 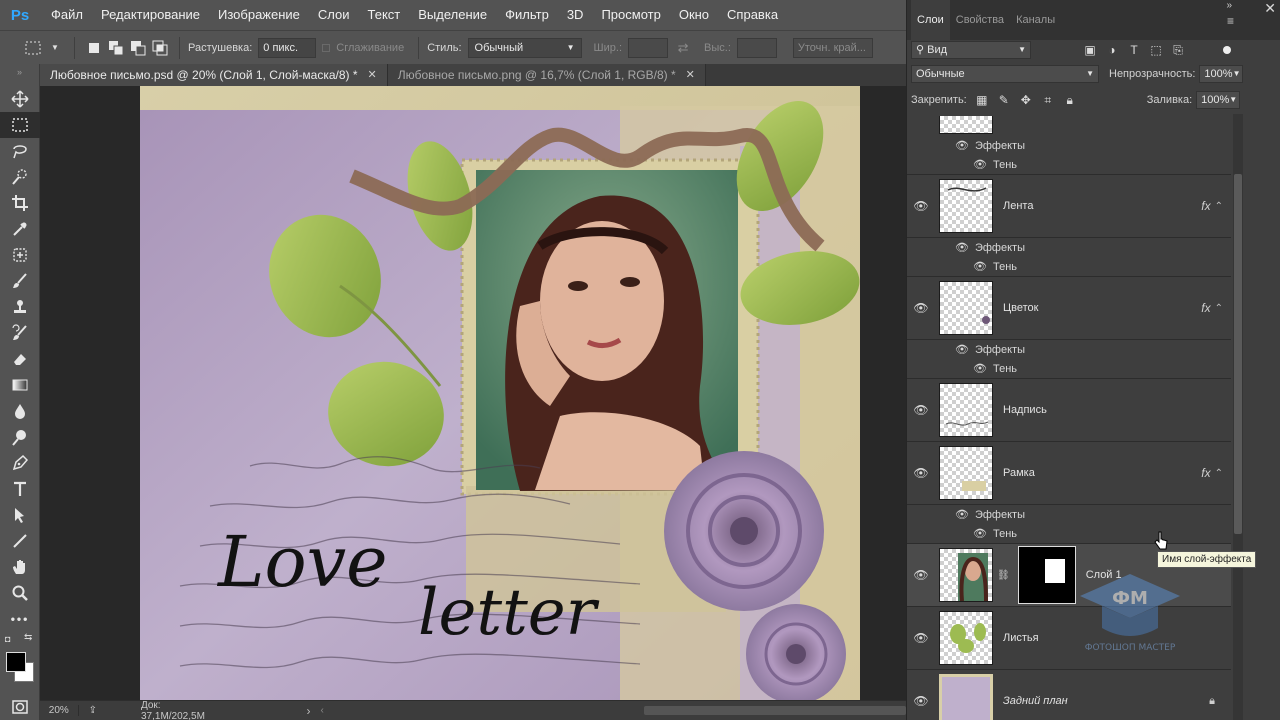 What do you see at coordinates (94, 48) in the screenshot?
I see `new-selection-icon` at bounding box center [94, 48].